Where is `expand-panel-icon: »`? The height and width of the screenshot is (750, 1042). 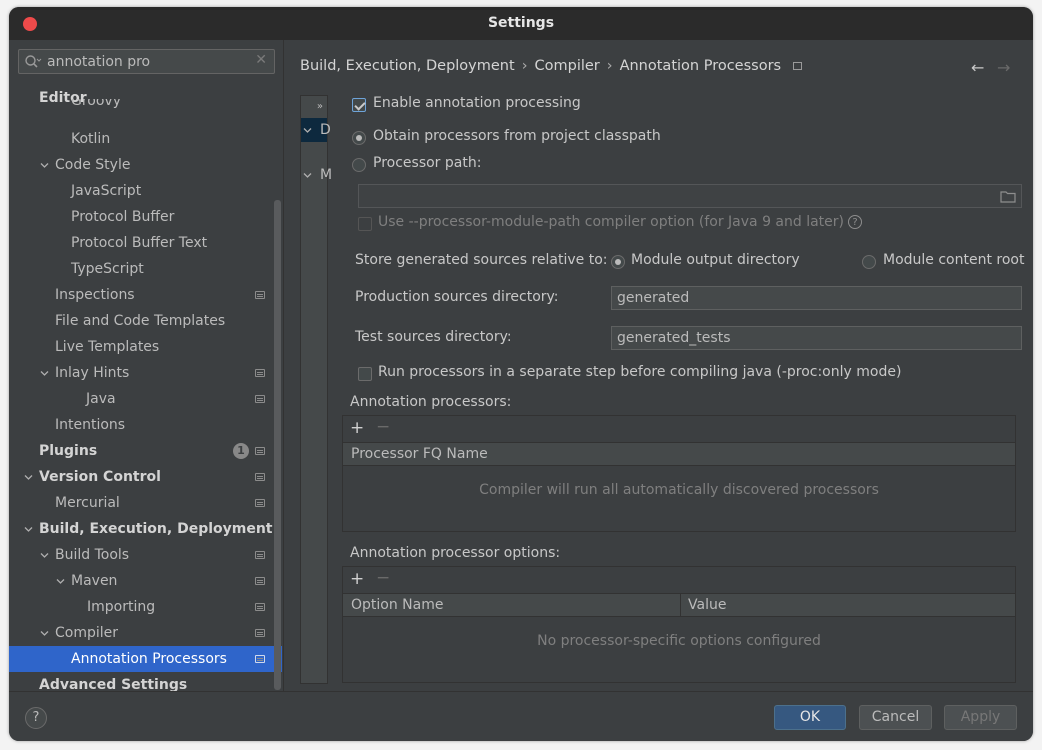
expand-panel-icon: » is located at coordinates (314, 107).